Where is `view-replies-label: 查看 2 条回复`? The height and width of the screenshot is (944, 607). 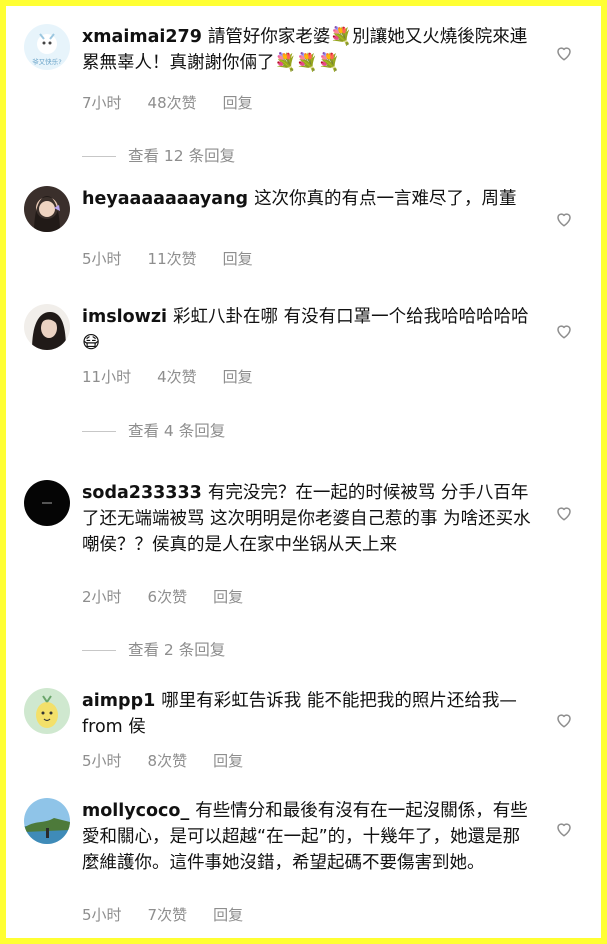 view-replies-label: 查看 2 条回复 is located at coordinates (176, 650).